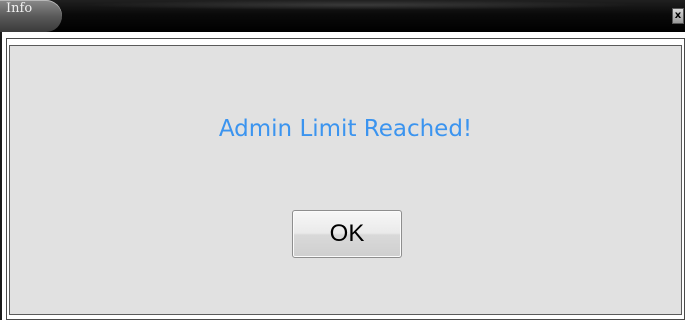  Describe the element at coordinates (1, 176) in the screenshot. I see `window-left-edge` at that location.